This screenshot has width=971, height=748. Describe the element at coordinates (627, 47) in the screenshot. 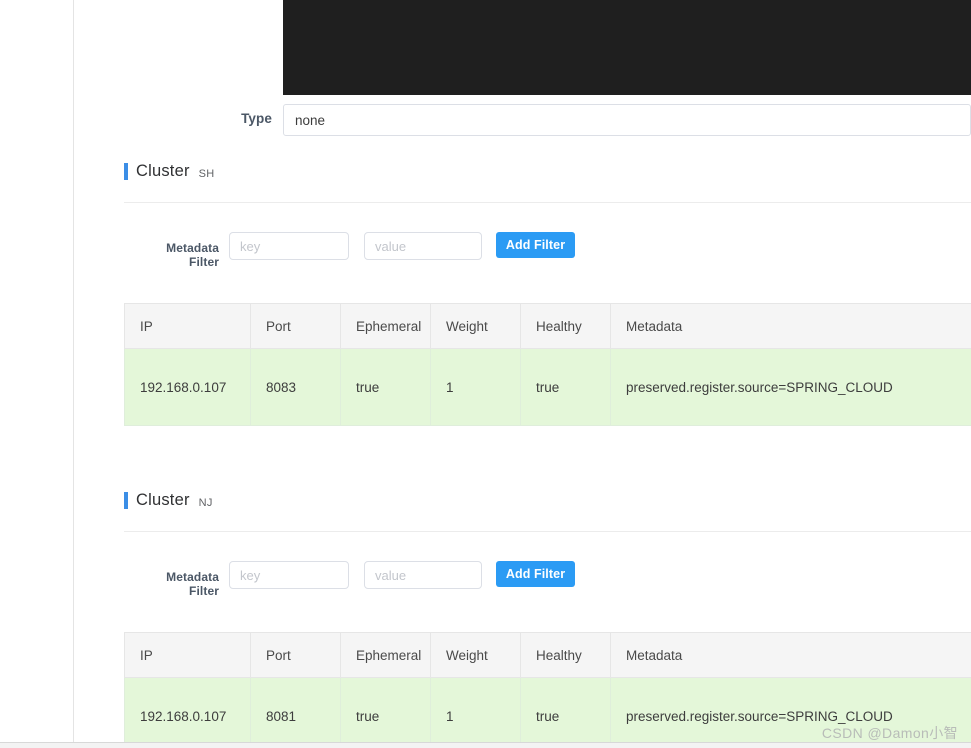

I see `redacted-region` at that location.